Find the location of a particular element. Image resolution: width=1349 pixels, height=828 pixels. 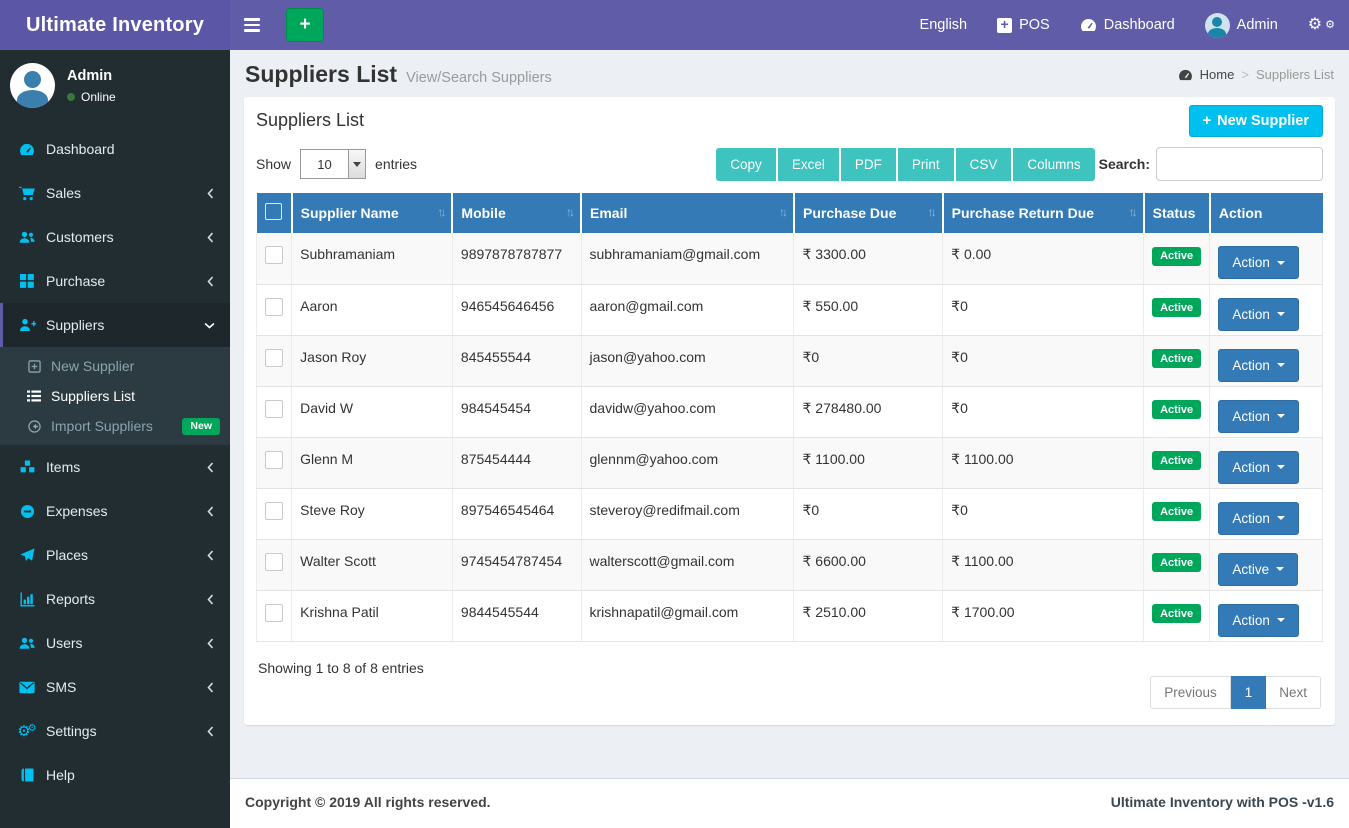

book-icon is located at coordinates (27, 775).